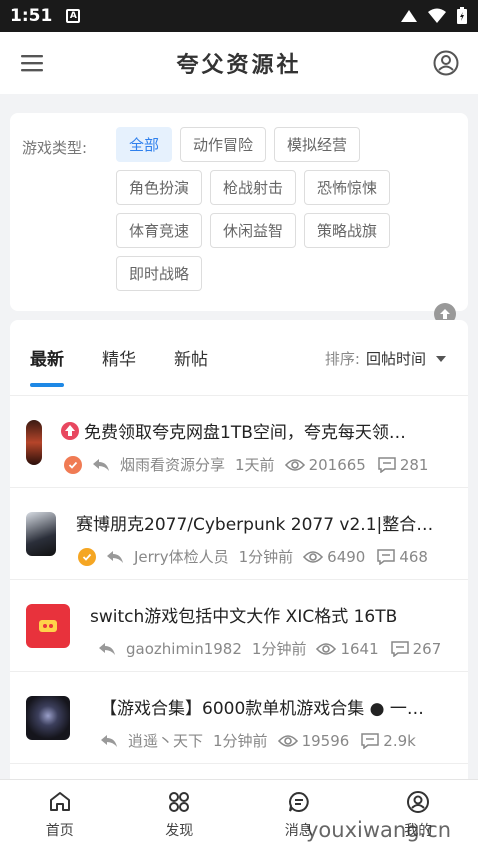  I want to click on post-comments: 267, so click(427, 648).